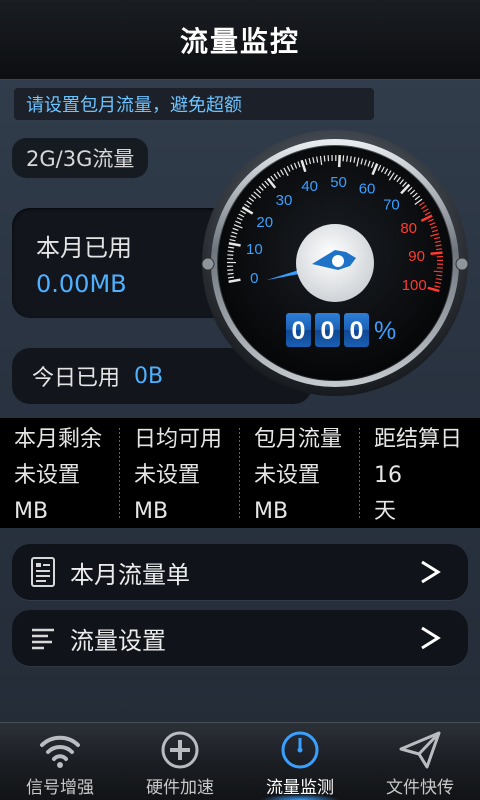 This screenshot has height=800, width=480. What do you see at coordinates (338, 182) in the screenshot?
I see `gauge-scale-label: 50` at bounding box center [338, 182].